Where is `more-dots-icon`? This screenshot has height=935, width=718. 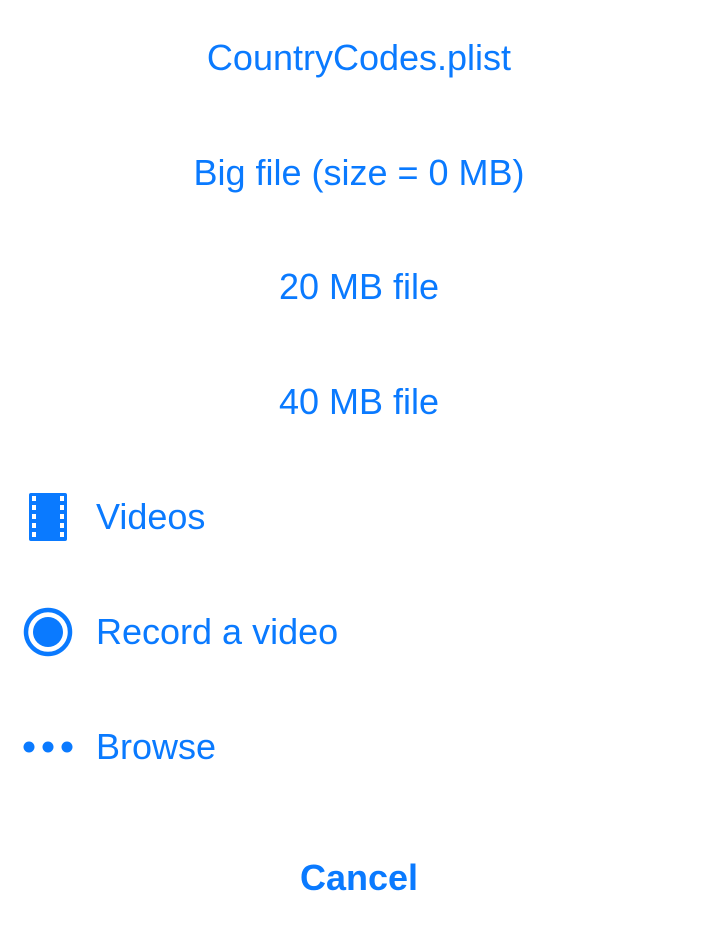
more-dots-icon is located at coordinates (48, 747).